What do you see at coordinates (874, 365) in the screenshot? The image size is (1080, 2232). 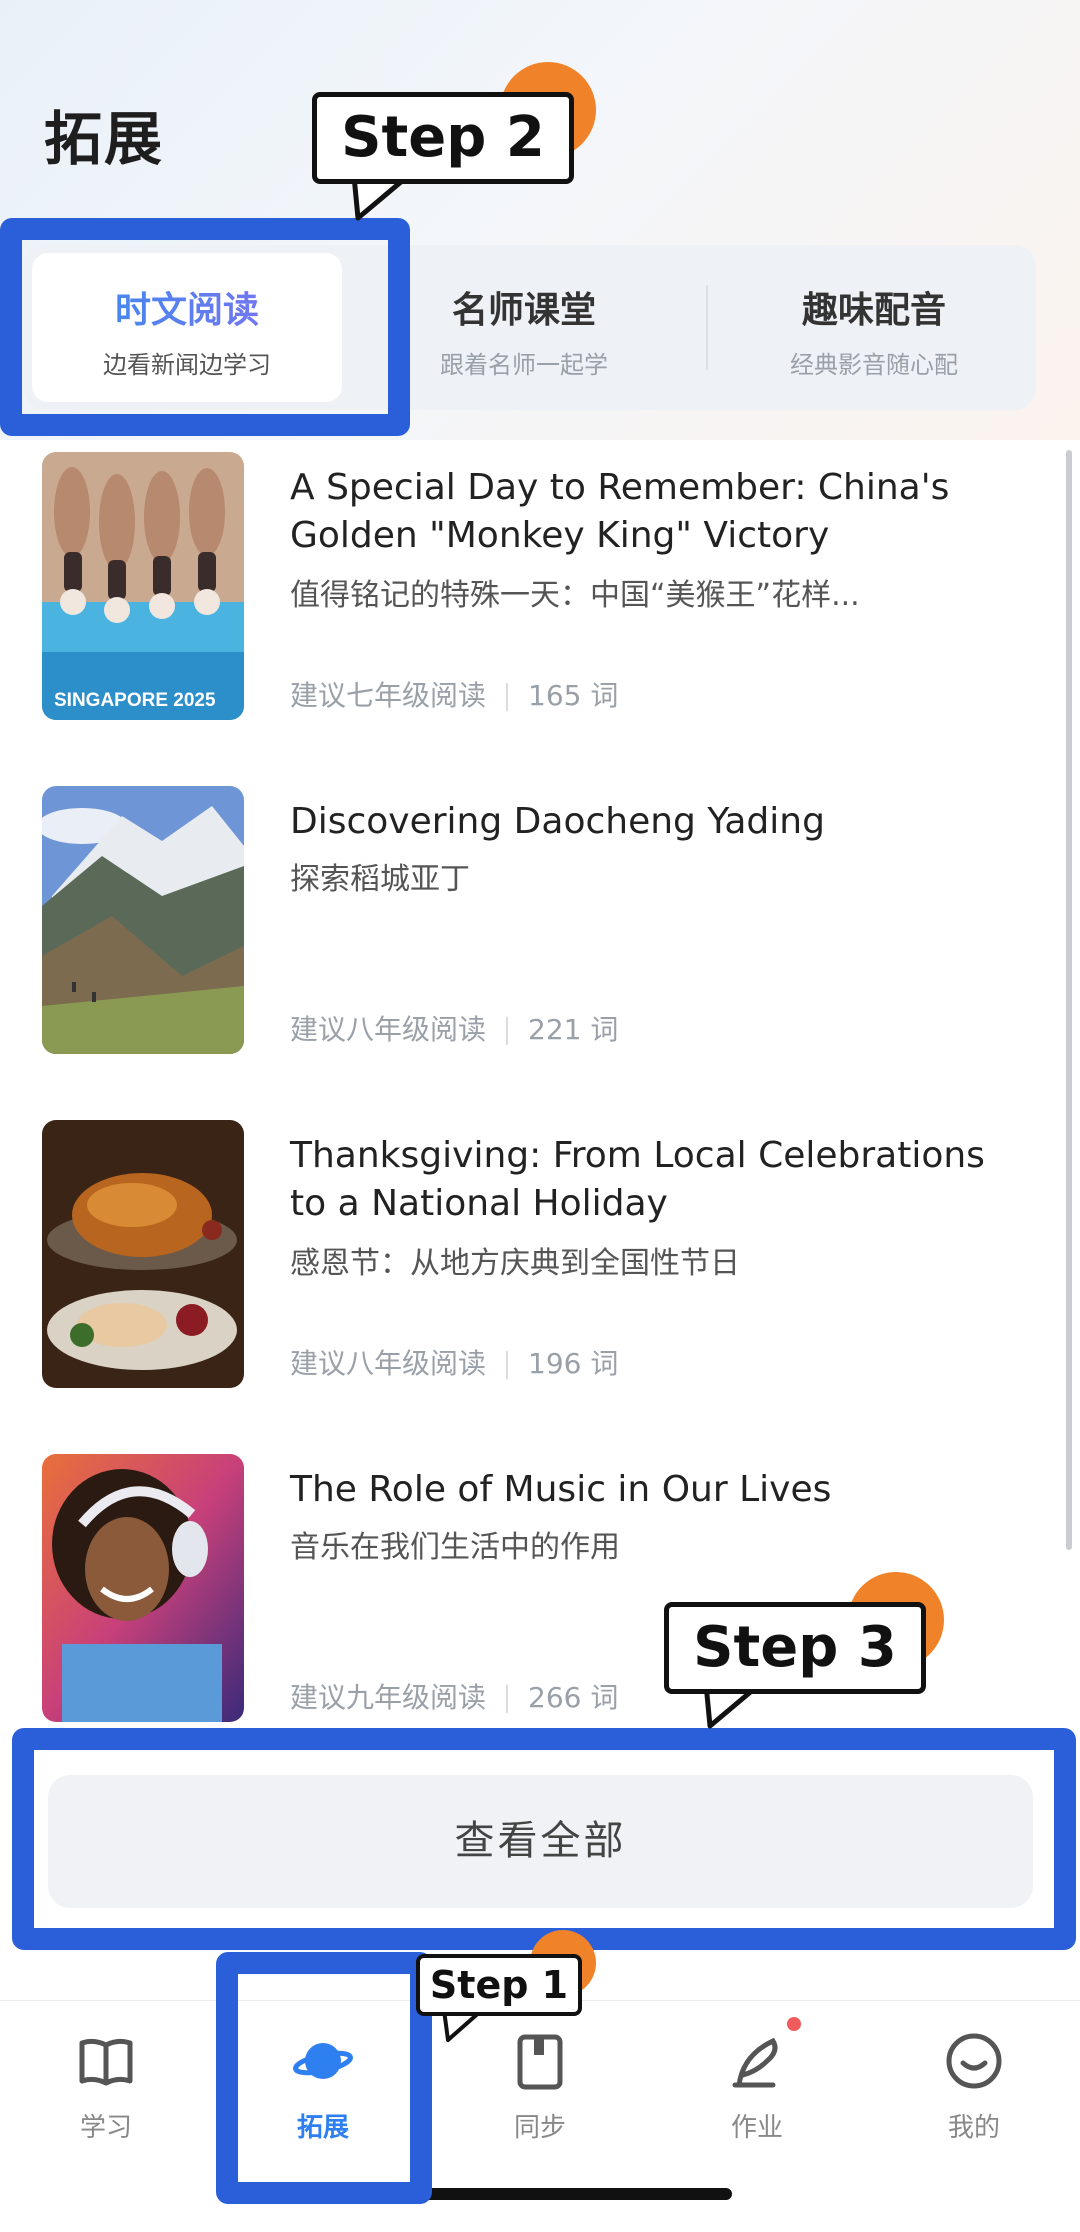 I see `tab-sub: 经典影音随心配` at bounding box center [874, 365].